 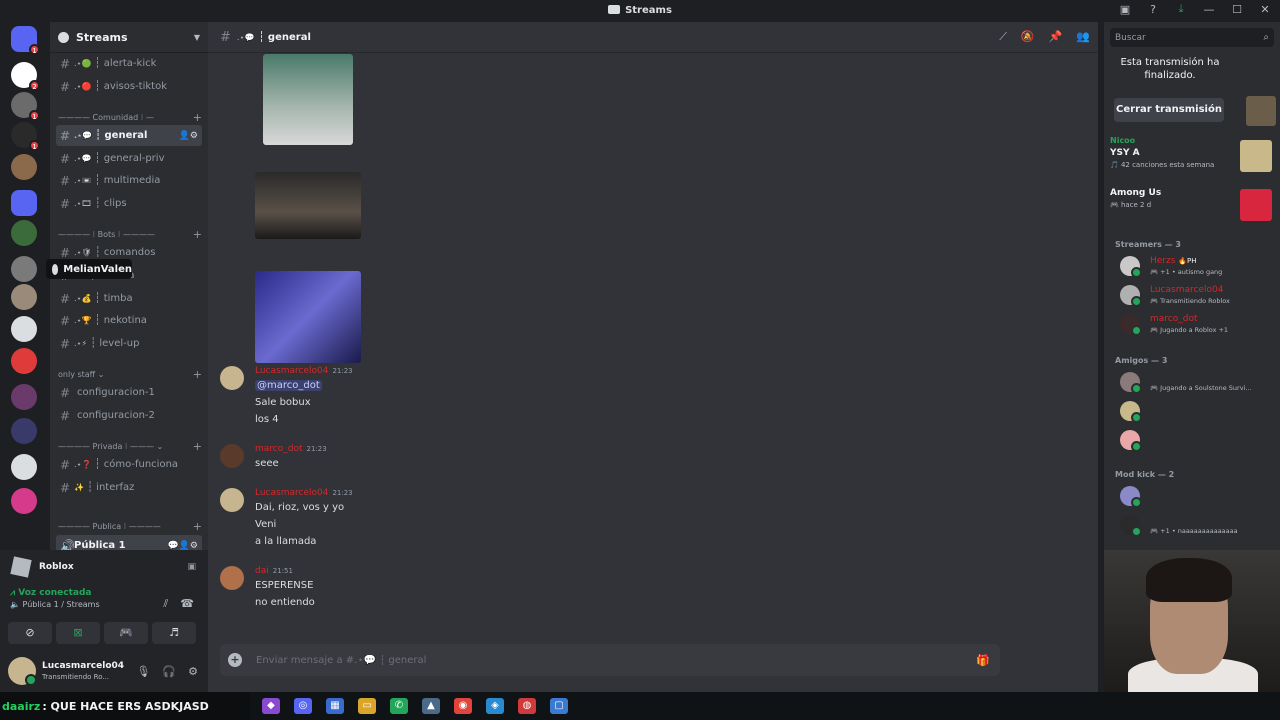 I want to click on taskbar-discord-icon: ◎, so click(x=303, y=706).